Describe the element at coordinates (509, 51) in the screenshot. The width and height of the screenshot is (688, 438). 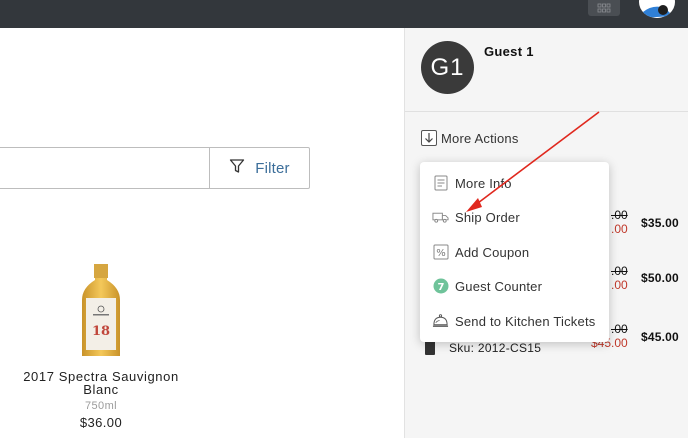
I see `guest-name: Guest 1` at that location.